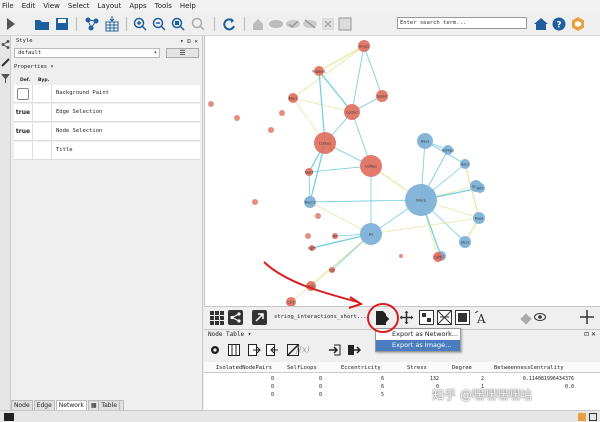 This screenshot has width=600, height=422. Describe the element at coordinates (293, 24) in the screenshot. I see `show-all-icon` at that location.